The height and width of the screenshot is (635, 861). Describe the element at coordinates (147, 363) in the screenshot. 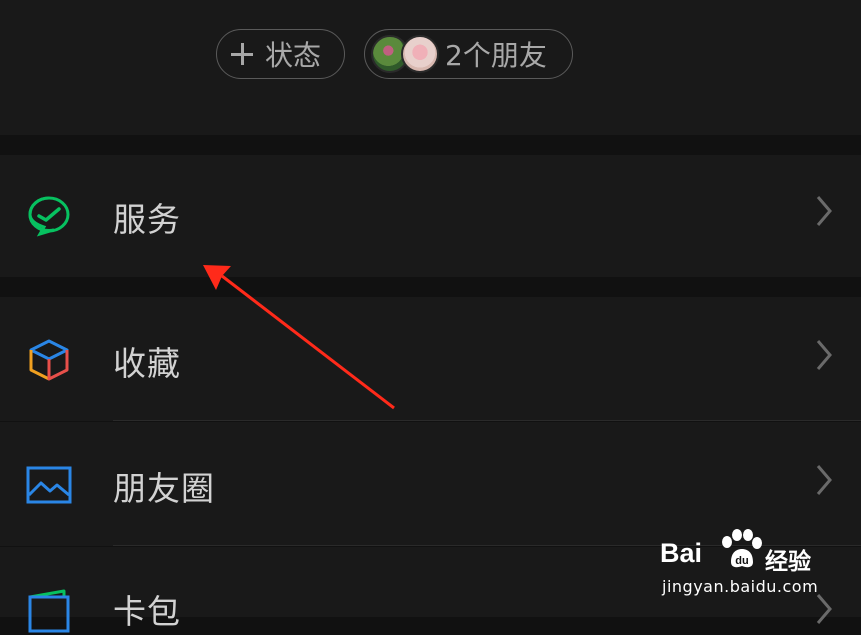

I see `menu-item-label: 收藏` at that location.